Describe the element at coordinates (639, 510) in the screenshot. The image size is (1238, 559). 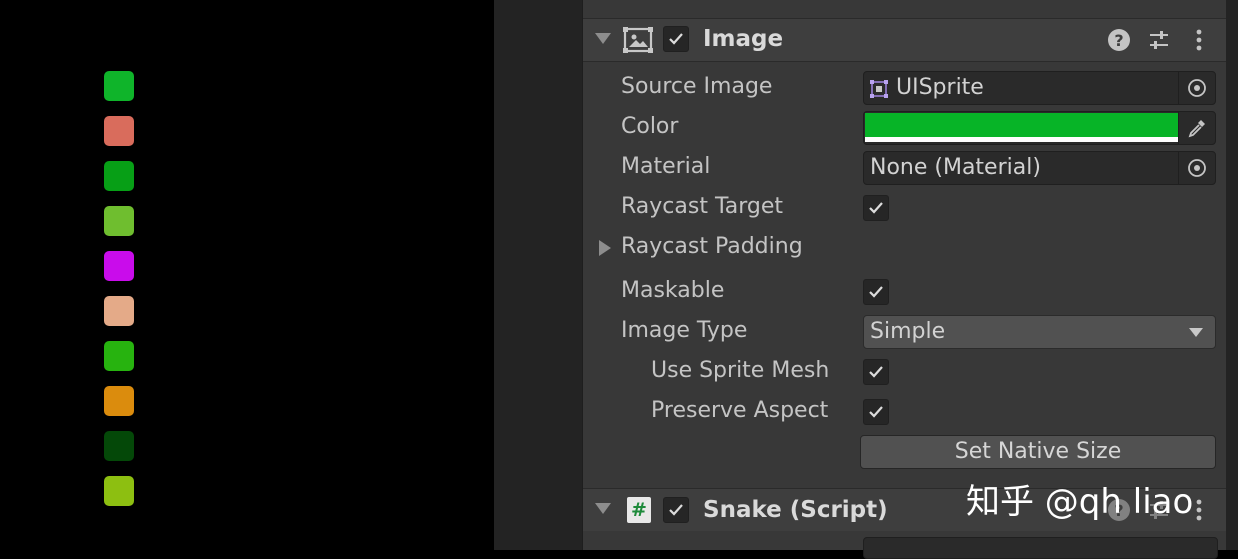
I see `csharp-script-icon: #` at that location.